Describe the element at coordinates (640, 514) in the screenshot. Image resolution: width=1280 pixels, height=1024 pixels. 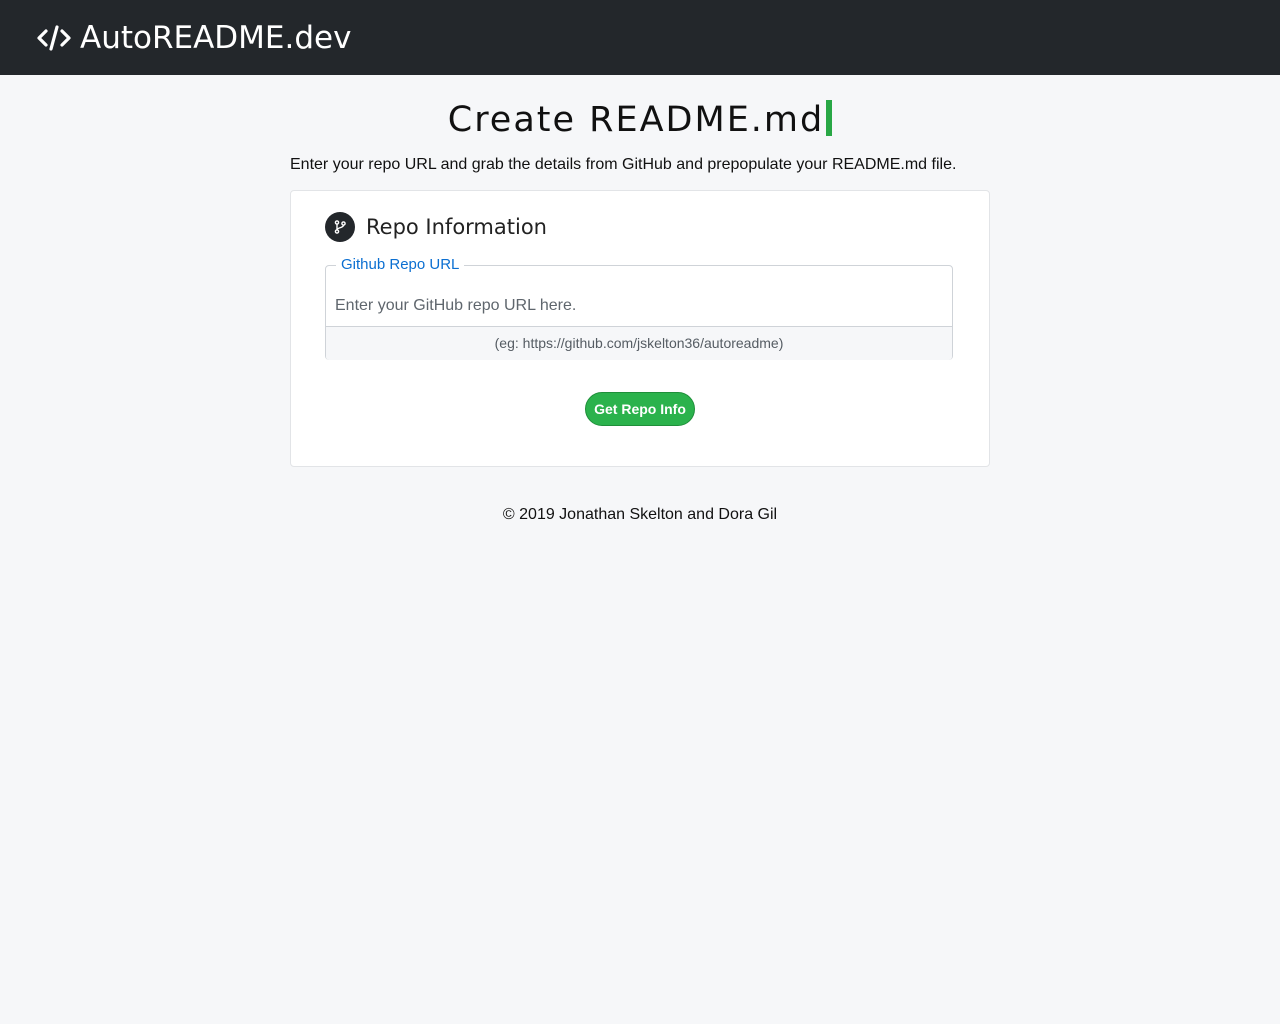
I see `footer-copyright: © 2019 Jonathan Skelton and Dora Gil` at that location.